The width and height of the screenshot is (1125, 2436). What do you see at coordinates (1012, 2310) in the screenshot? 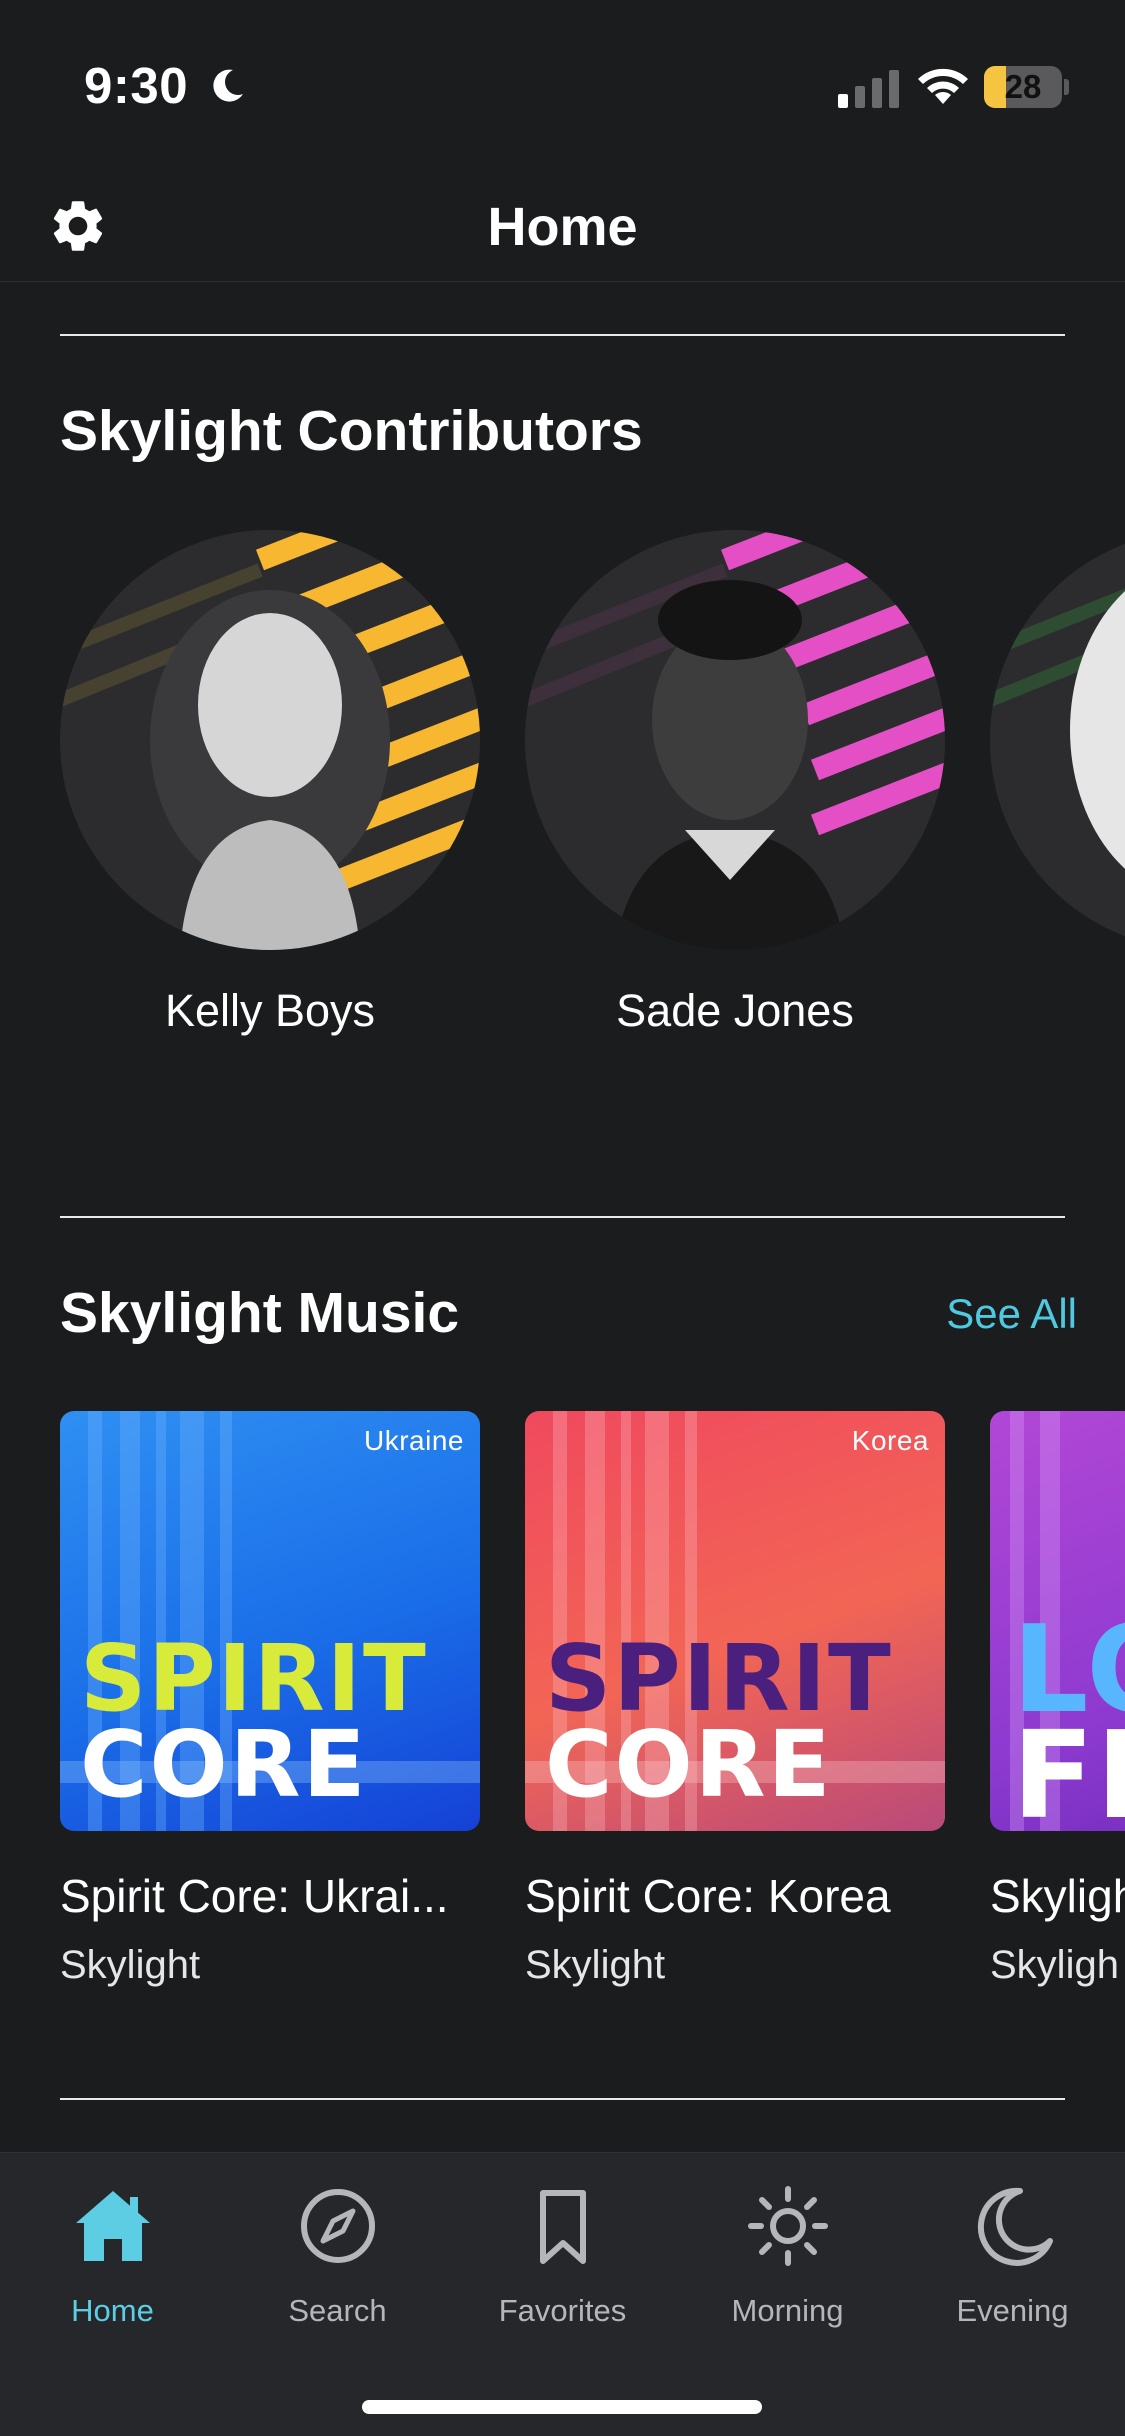
I see `tab-label: Evening` at bounding box center [1012, 2310].